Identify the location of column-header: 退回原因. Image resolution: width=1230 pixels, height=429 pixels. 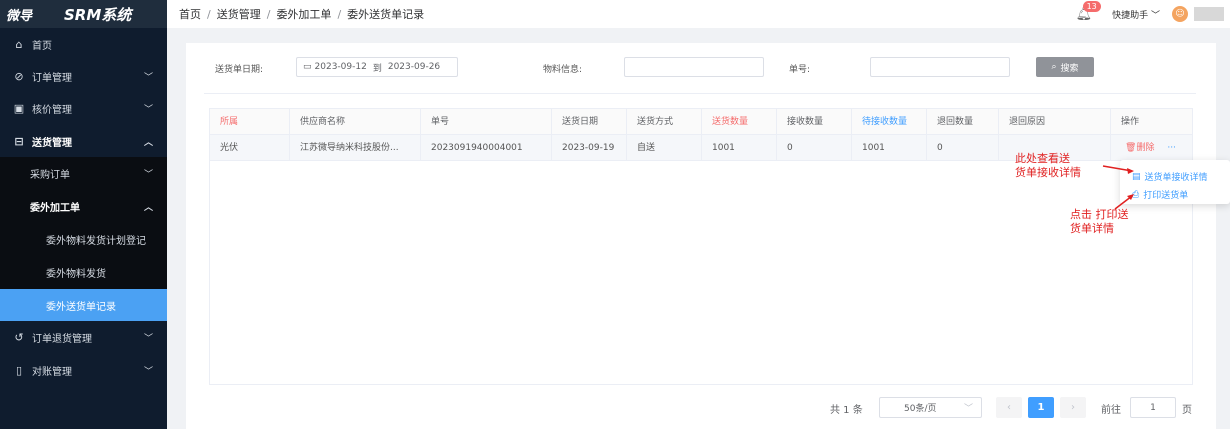
(1055, 122).